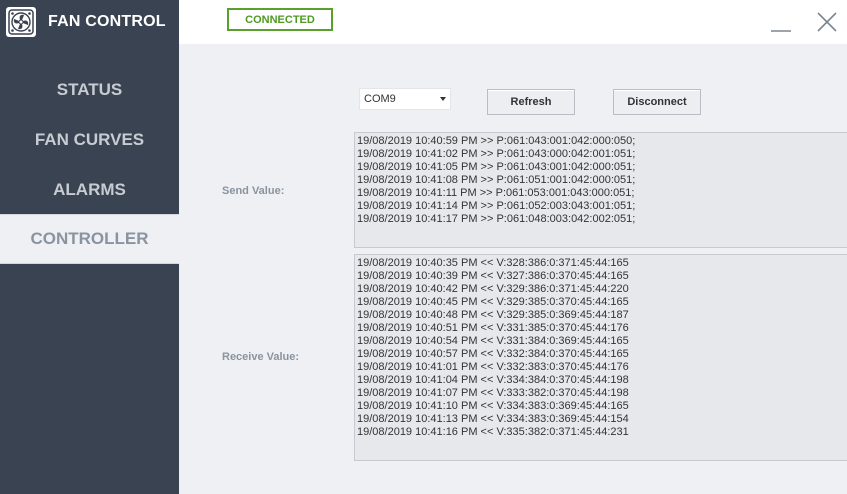  Describe the element at coordinates (443, 99) in the screenshot. I see `chevron-down-icon` at that location.